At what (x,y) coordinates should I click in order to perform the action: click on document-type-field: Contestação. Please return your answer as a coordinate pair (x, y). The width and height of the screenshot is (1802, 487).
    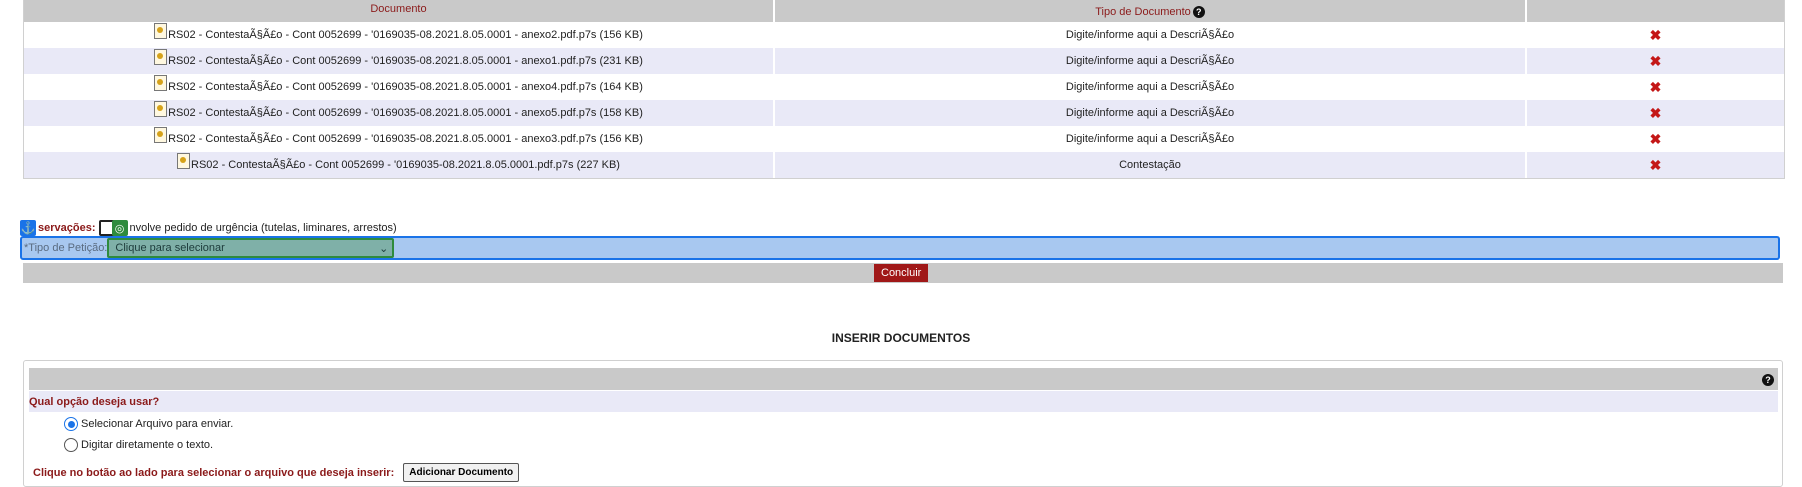
    Looking at the image, I should click on (1151, 165).